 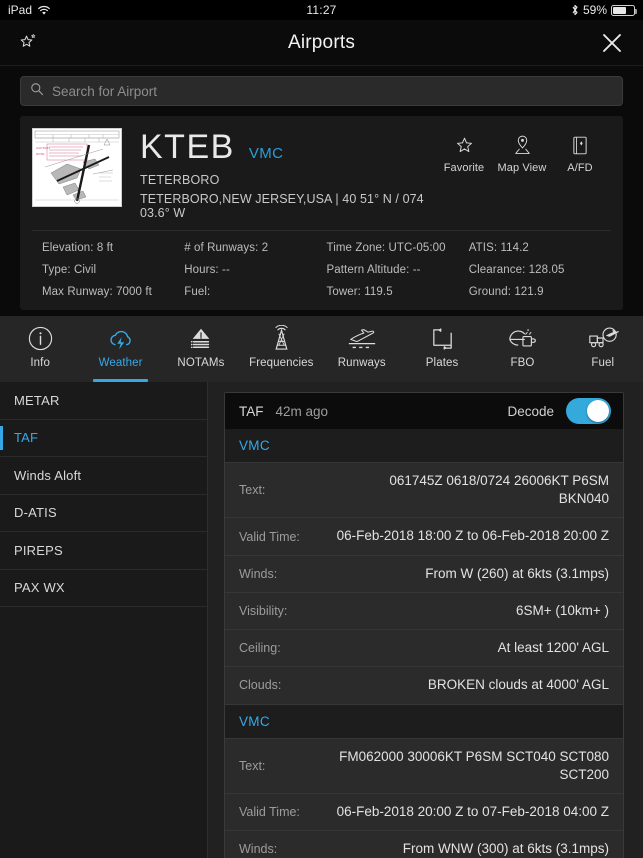 I want to click on taf-card-header: TAF 42m ago Decode, so click(x=424, y=411).